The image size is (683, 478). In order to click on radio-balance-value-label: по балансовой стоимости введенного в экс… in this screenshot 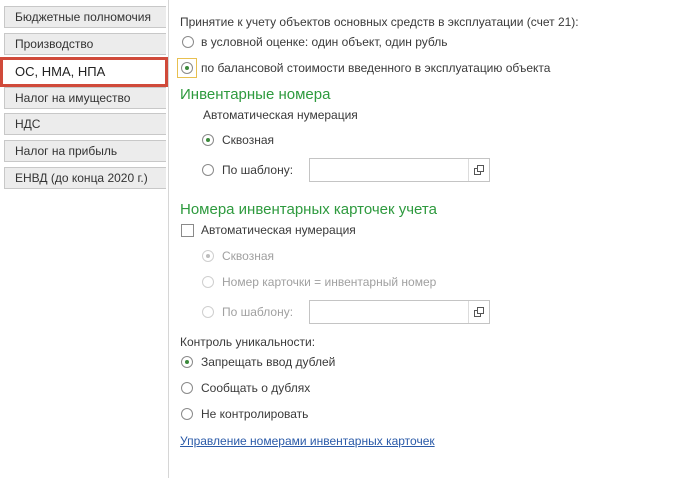, I will do `click(375, 68)`.